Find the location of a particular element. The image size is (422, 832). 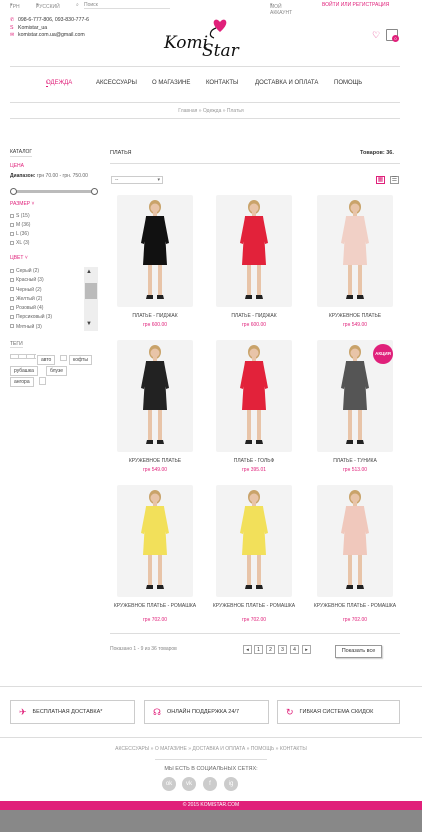

support-box: ☊ ОНЛАЙН ПОДДЕРЖКА 24/7 is located at coordinates (206, 712).